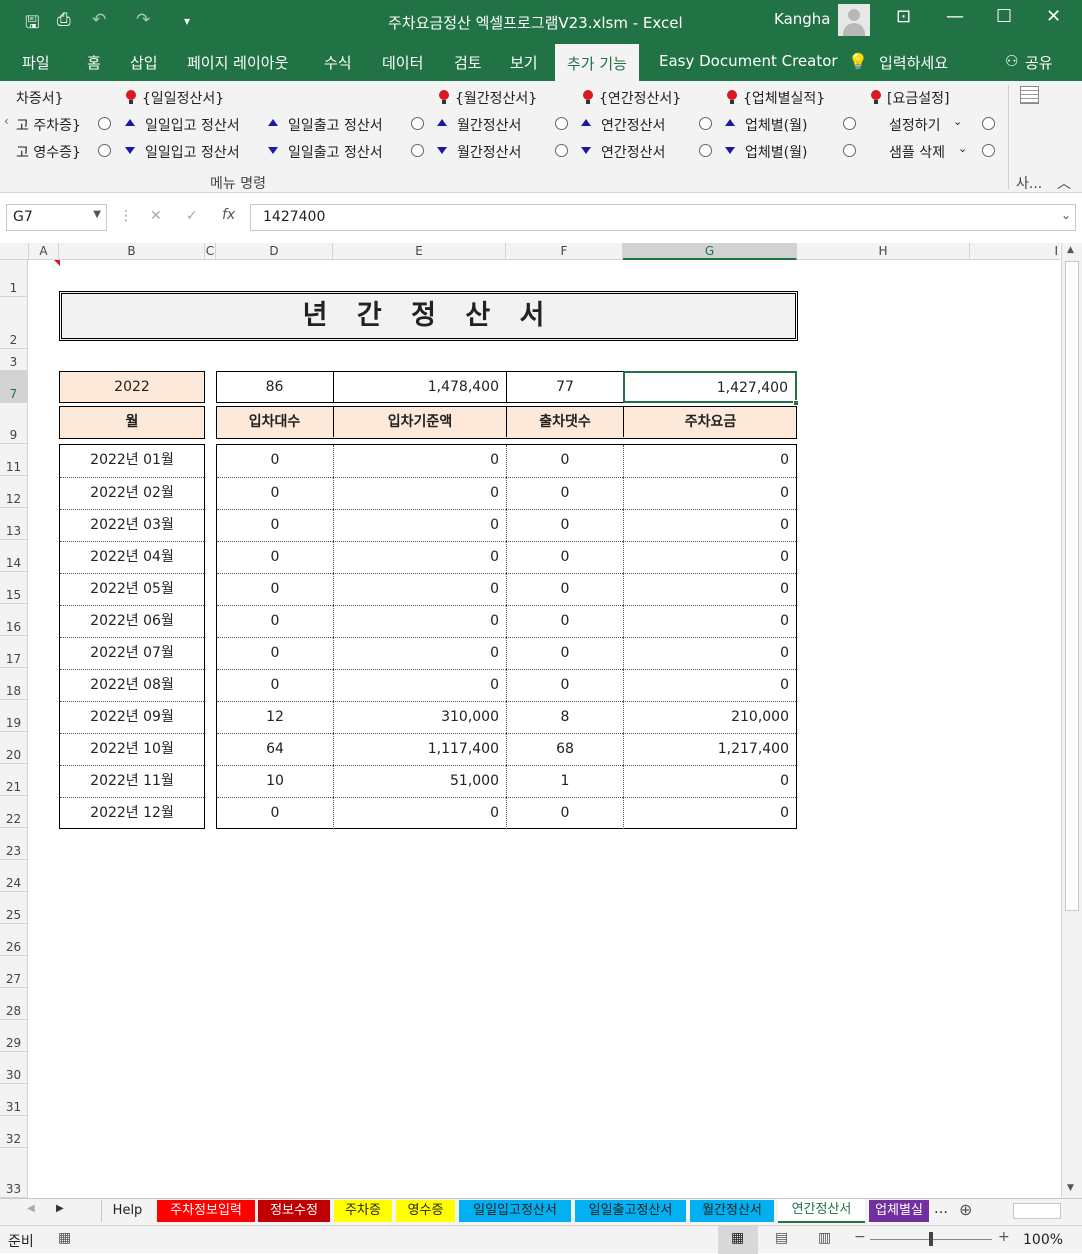 This screenshot has width=1082, height=1254. Describe the element at coordinates (489, 152) in the screenshot. I see `ribbon-item-monthly-down: 월간정산서` at that location.